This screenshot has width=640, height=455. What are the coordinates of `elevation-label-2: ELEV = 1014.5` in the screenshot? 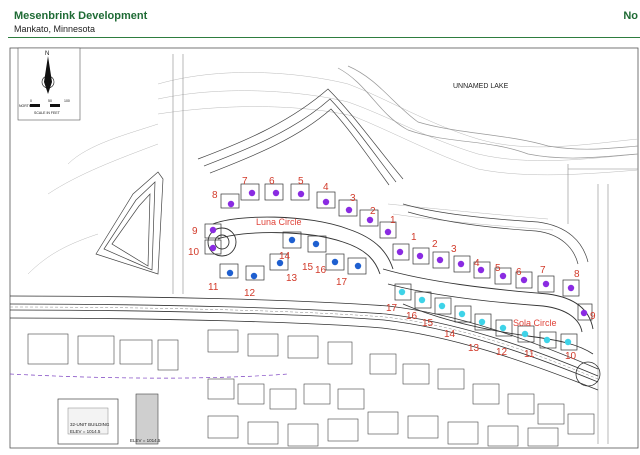 It's located at (145, 440).